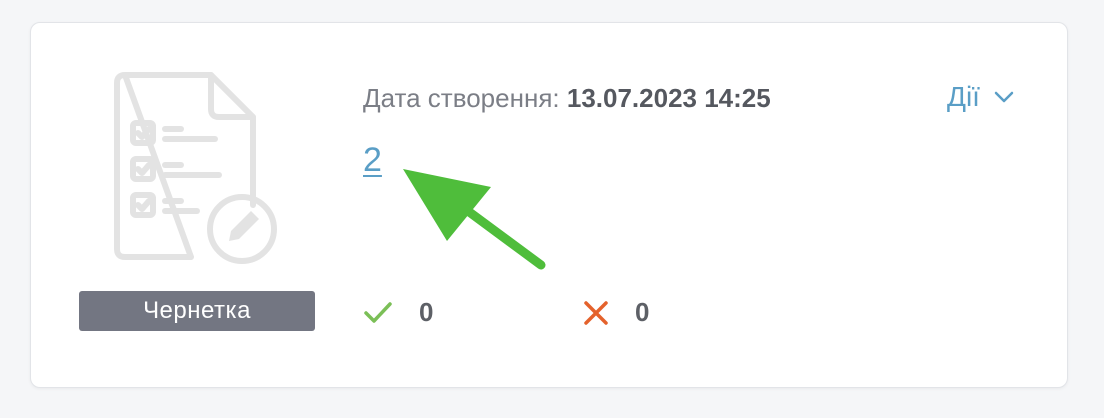 Image resolution: width=1104 pixels, height=418 pixels. I want to click on actions-label: Дії, so click(963, 96).